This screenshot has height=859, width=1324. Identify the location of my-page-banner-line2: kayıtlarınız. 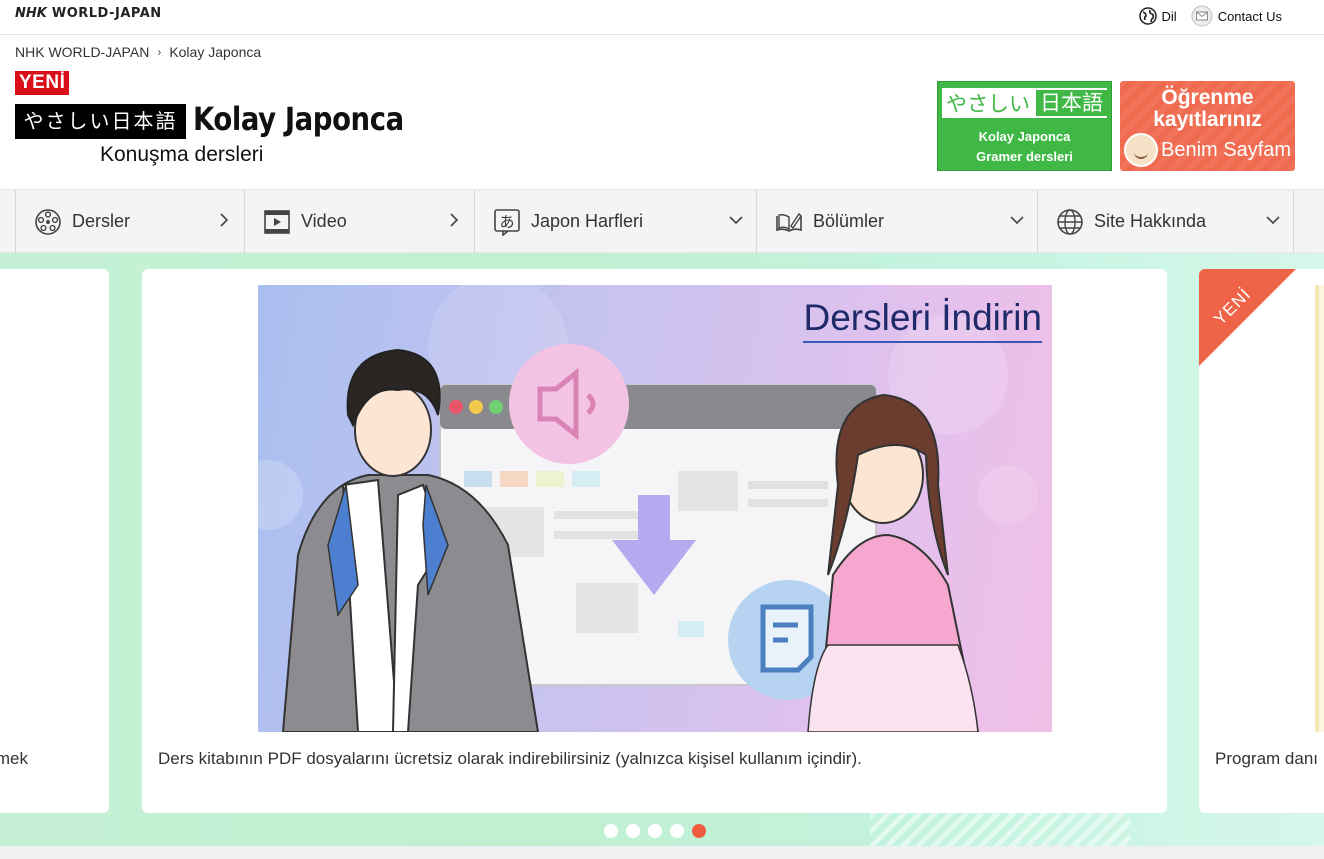
(1207, 119).